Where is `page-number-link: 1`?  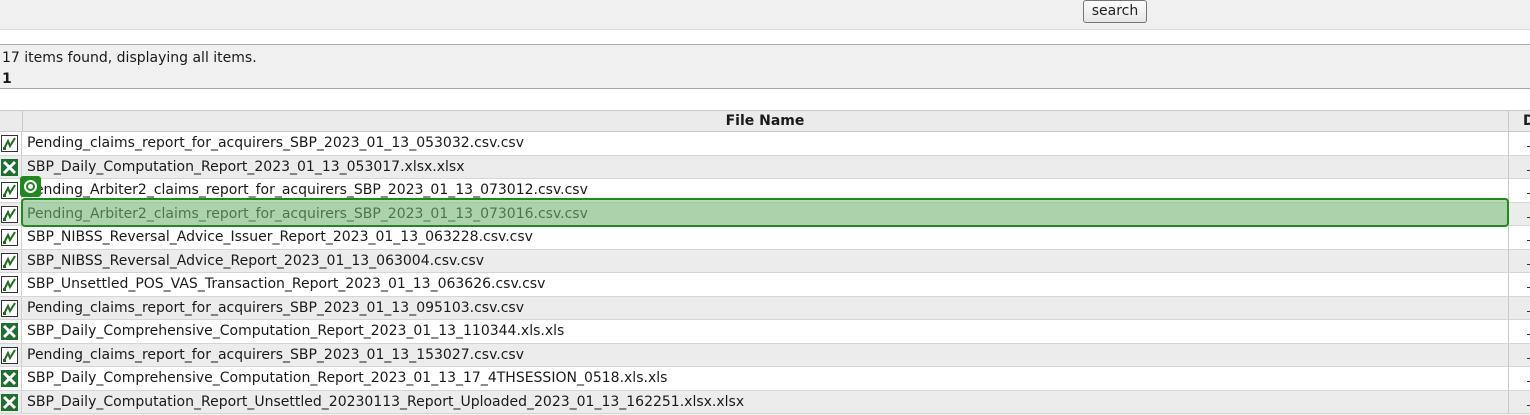
page-number-link: 1 is located at coordinates (7, 79).